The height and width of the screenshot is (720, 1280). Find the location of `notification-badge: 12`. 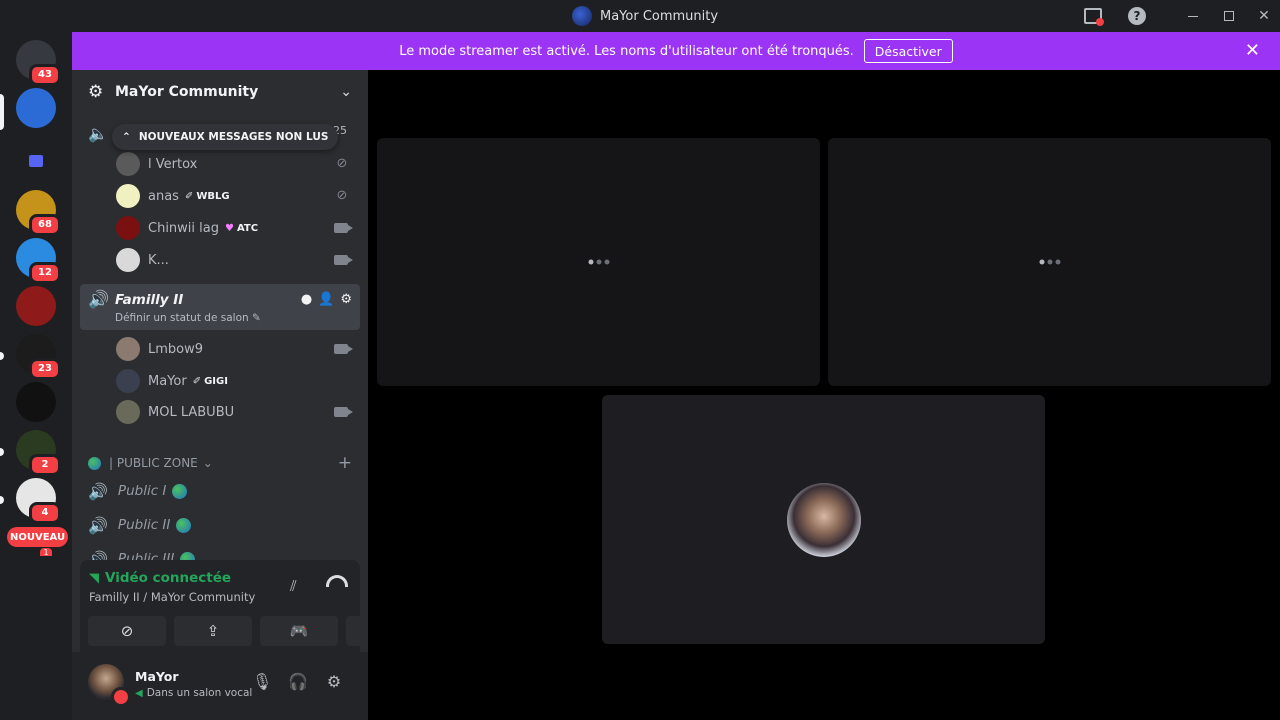

notification-badge: 12 is located at coordinates (45, 273).